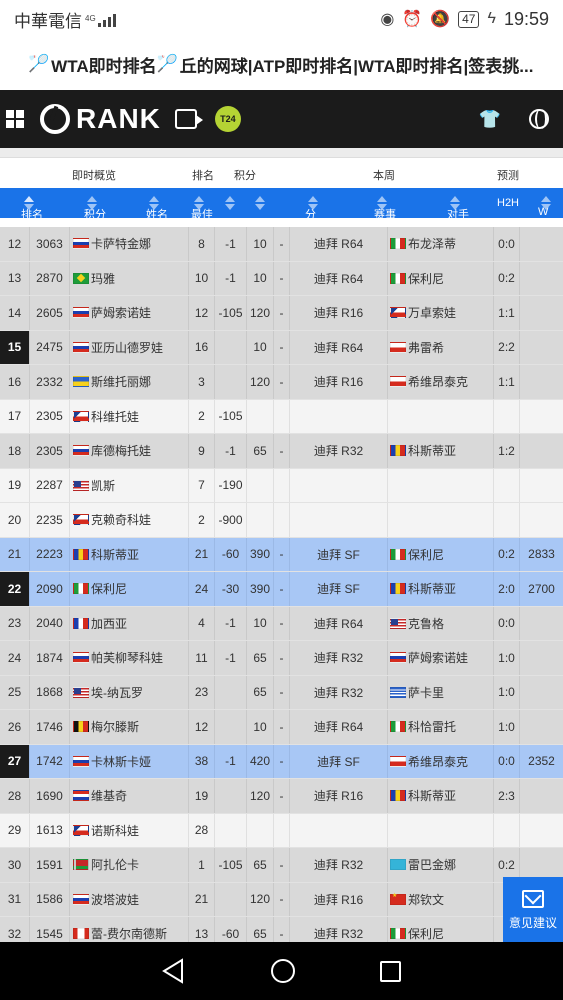 The width and height of the screenshot is (563, 1000). I want to click on table-row: 20 2235 克赖奇科娃 2 -900, so click(281, 520).